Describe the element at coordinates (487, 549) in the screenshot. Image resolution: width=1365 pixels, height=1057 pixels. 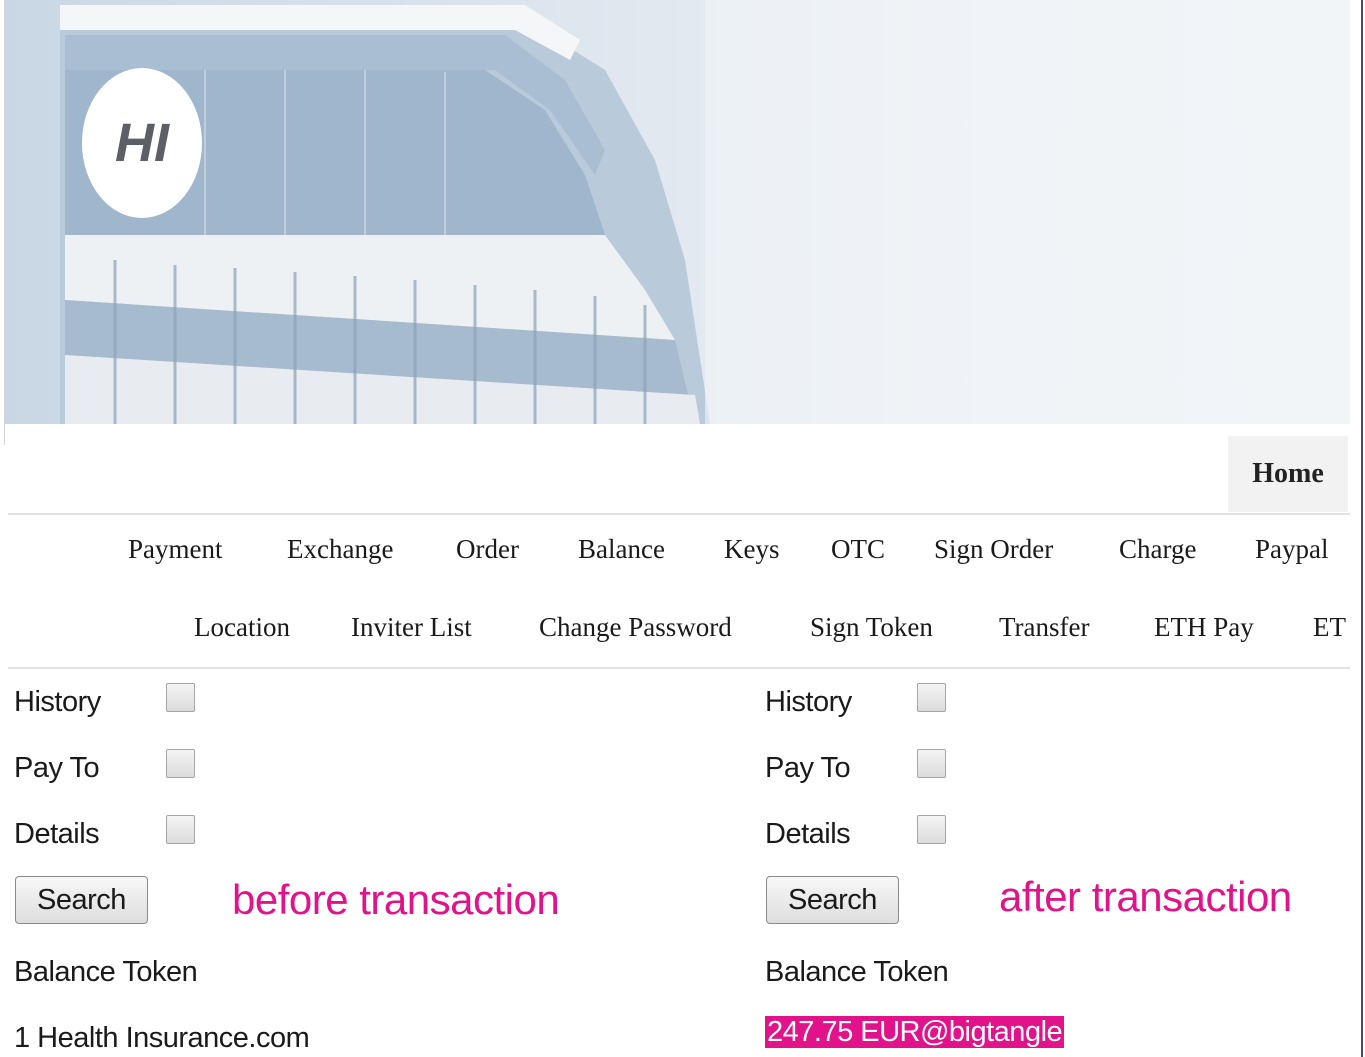
I see `nav-order: Order` at that location.